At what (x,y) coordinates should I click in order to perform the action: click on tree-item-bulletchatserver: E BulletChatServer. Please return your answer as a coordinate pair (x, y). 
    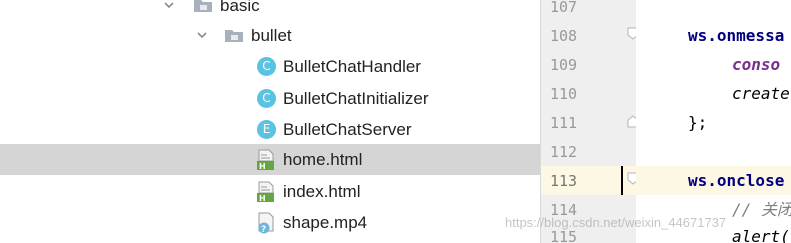
    Looking at the image, I should click on (270, 129).